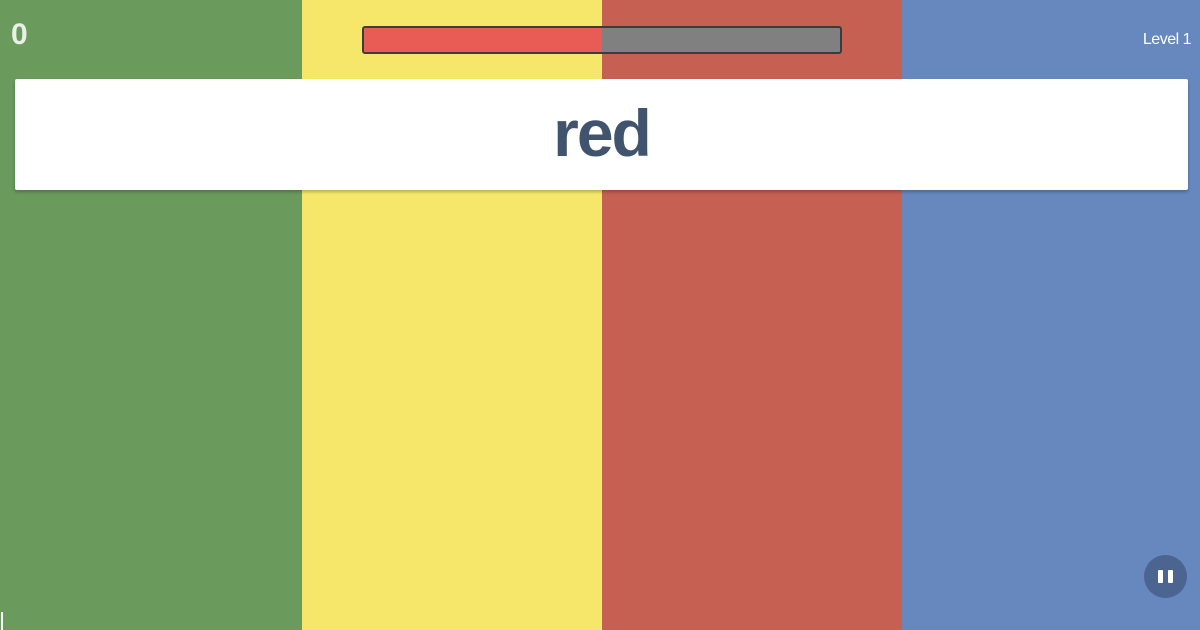 The height and width of the screenshot is (630, 1200). Describe the element at coordinates (483, 40) in the screenshot. I see `timer-bar-fill` at that location.